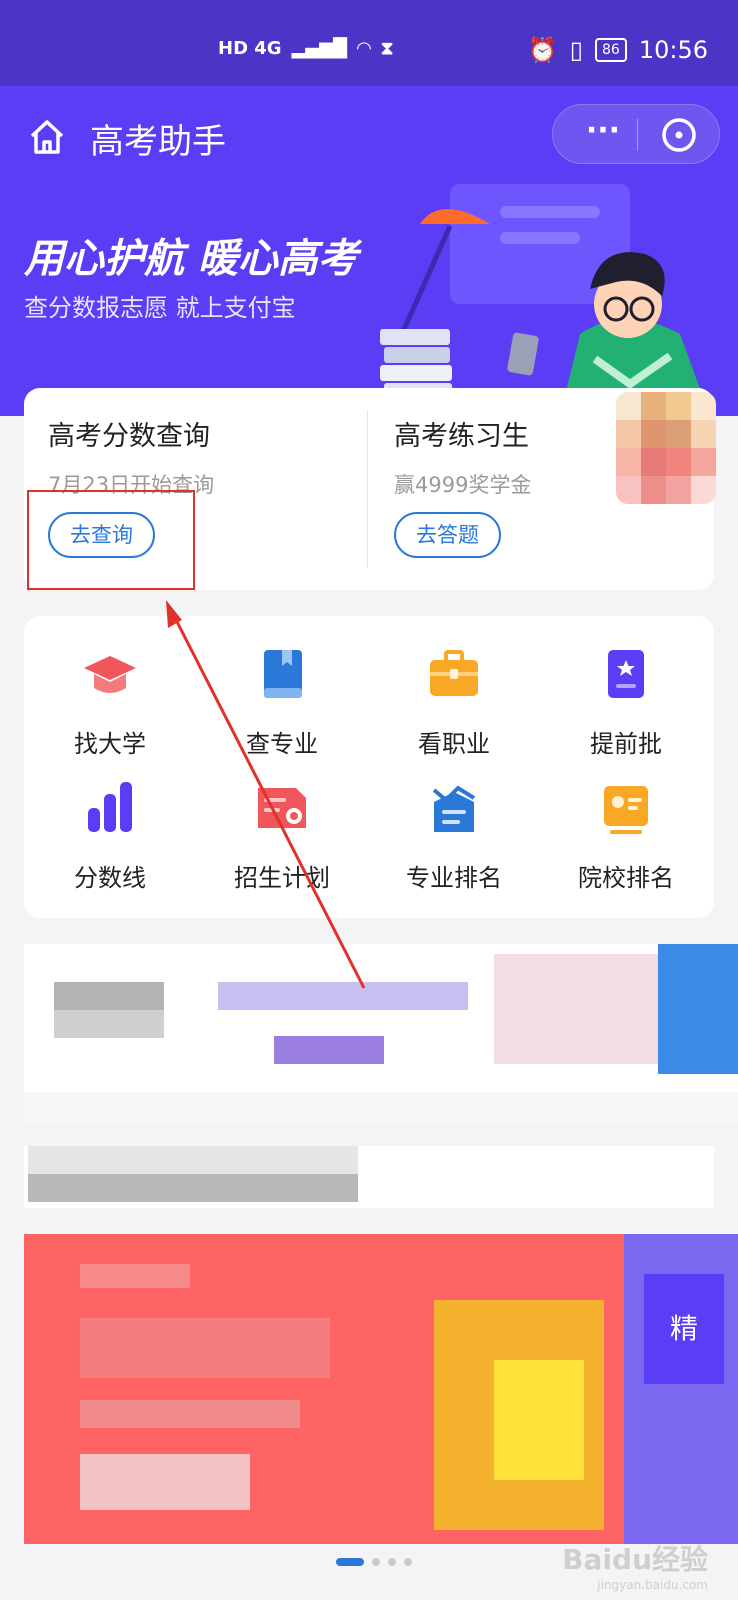 This screenshot has height=1600, width=738. What do you see at coordinates (454, 701) in the screenshot?
I see `feature-careers: 看职业` at bounding box center [454, 701].